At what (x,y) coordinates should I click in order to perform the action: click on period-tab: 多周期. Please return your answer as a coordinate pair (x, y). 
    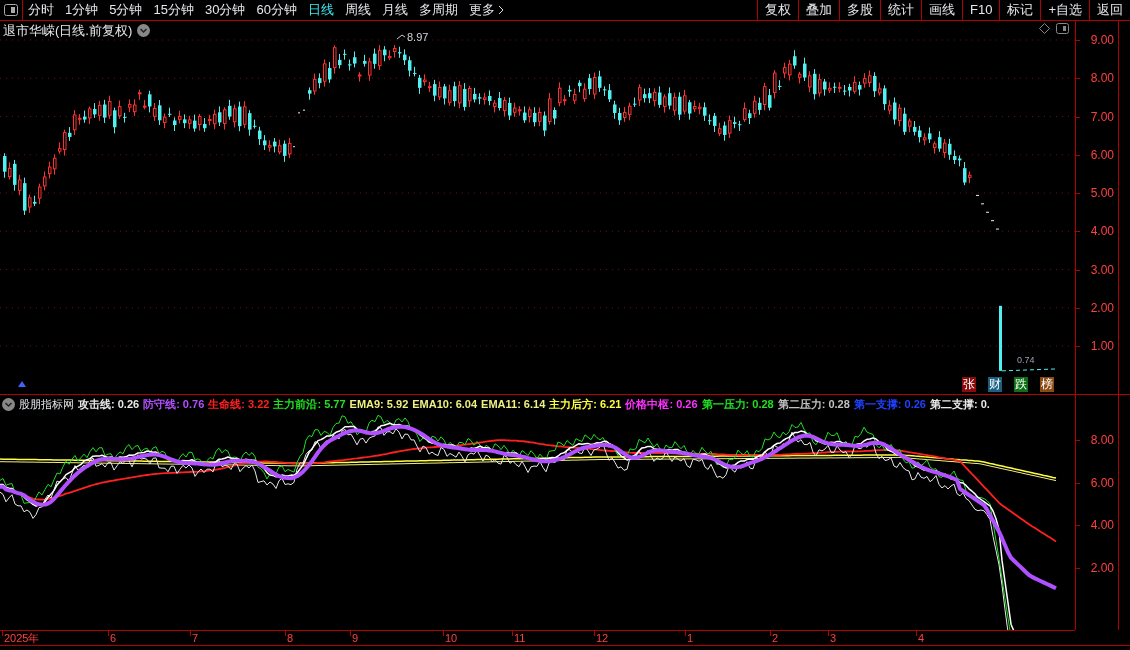
    Looking at the image, I should click on (438, 10).